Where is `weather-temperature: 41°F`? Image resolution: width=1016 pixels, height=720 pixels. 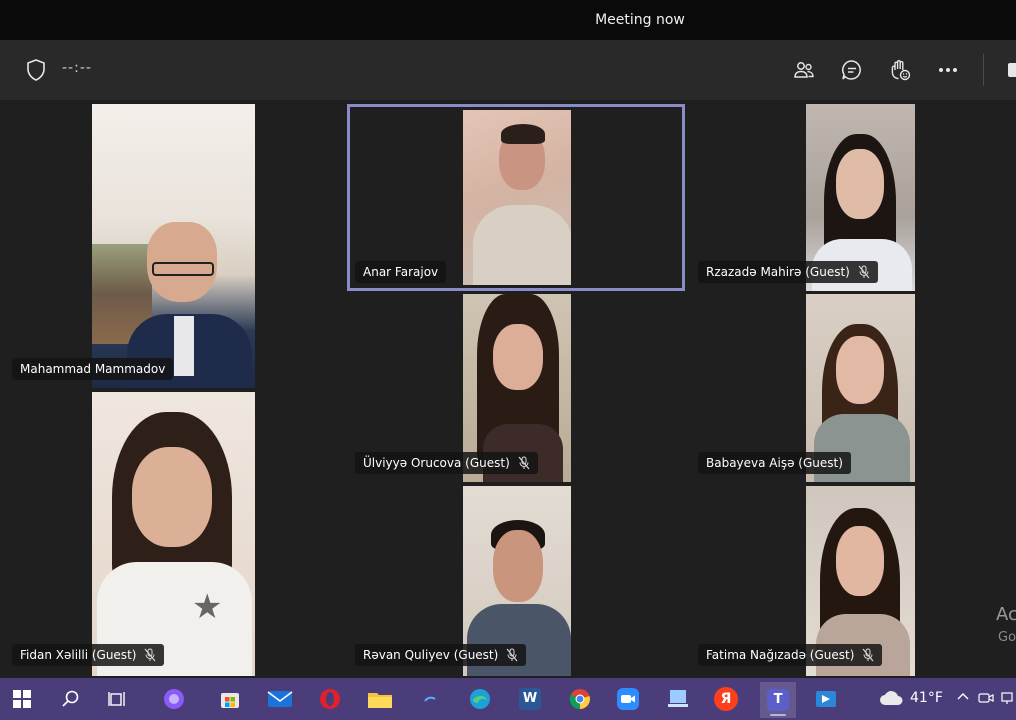 weather-temperature: 41°F is located at coordinates (926, 698).